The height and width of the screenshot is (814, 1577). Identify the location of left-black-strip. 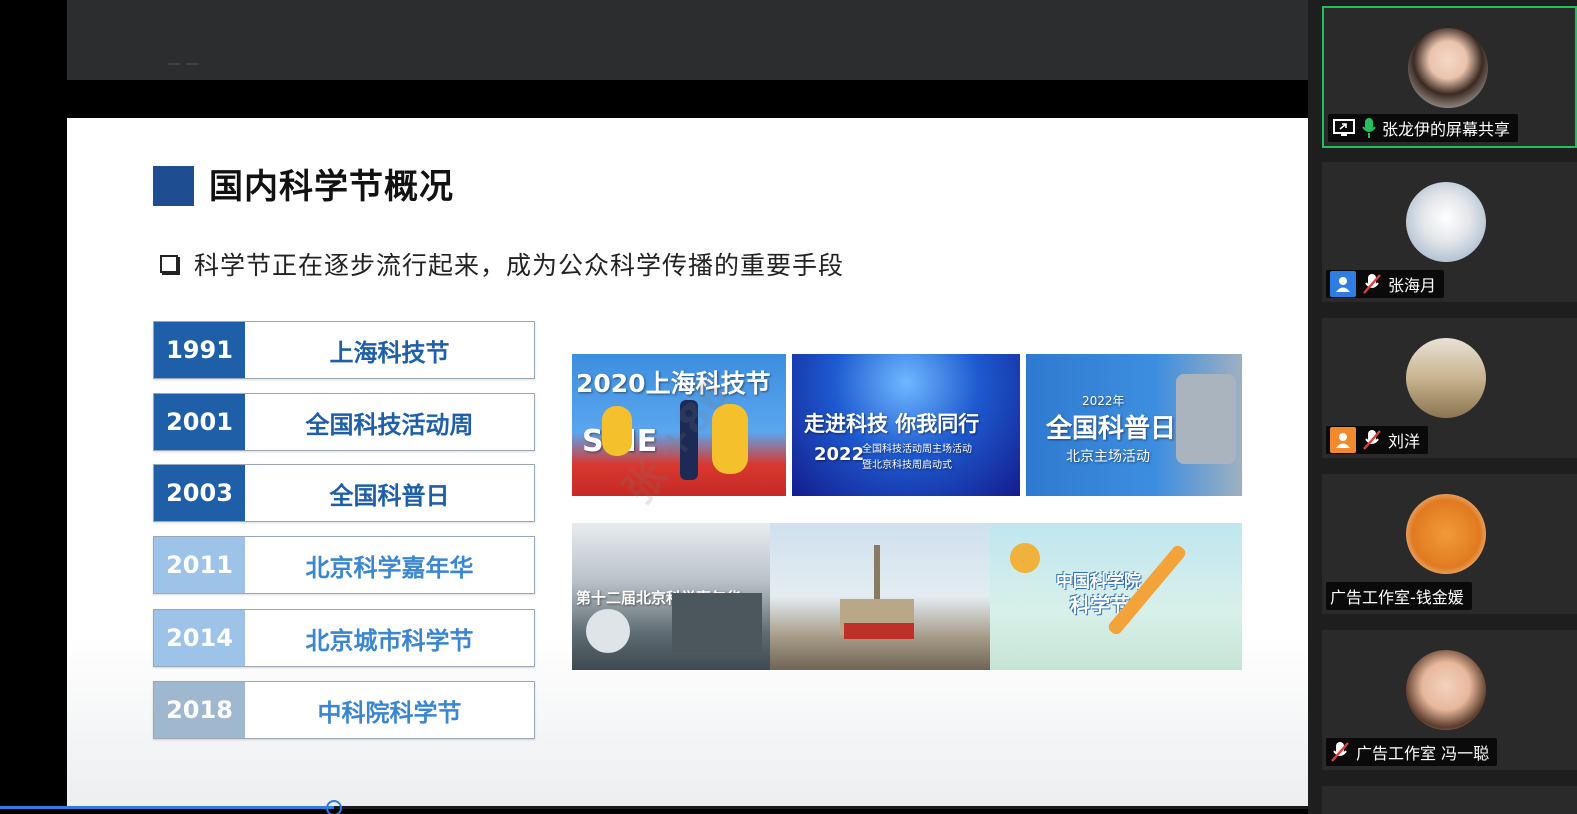
(33, 407).